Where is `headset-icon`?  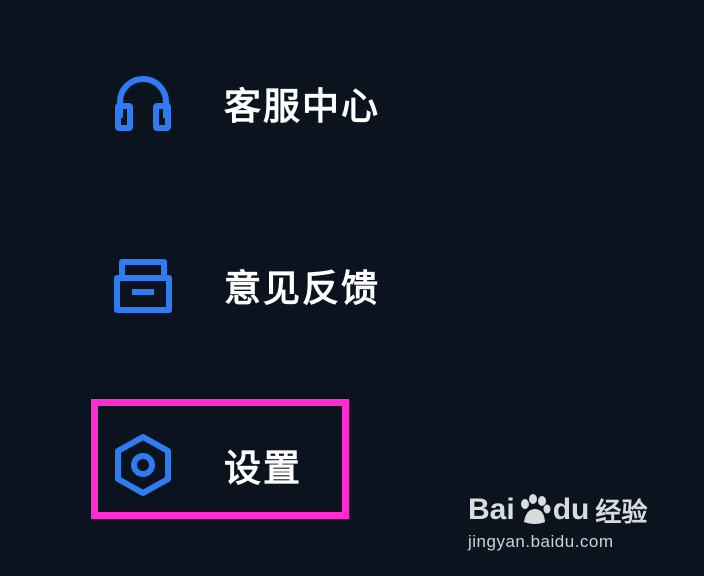
headset-icon is located at coordinates (143, 103).